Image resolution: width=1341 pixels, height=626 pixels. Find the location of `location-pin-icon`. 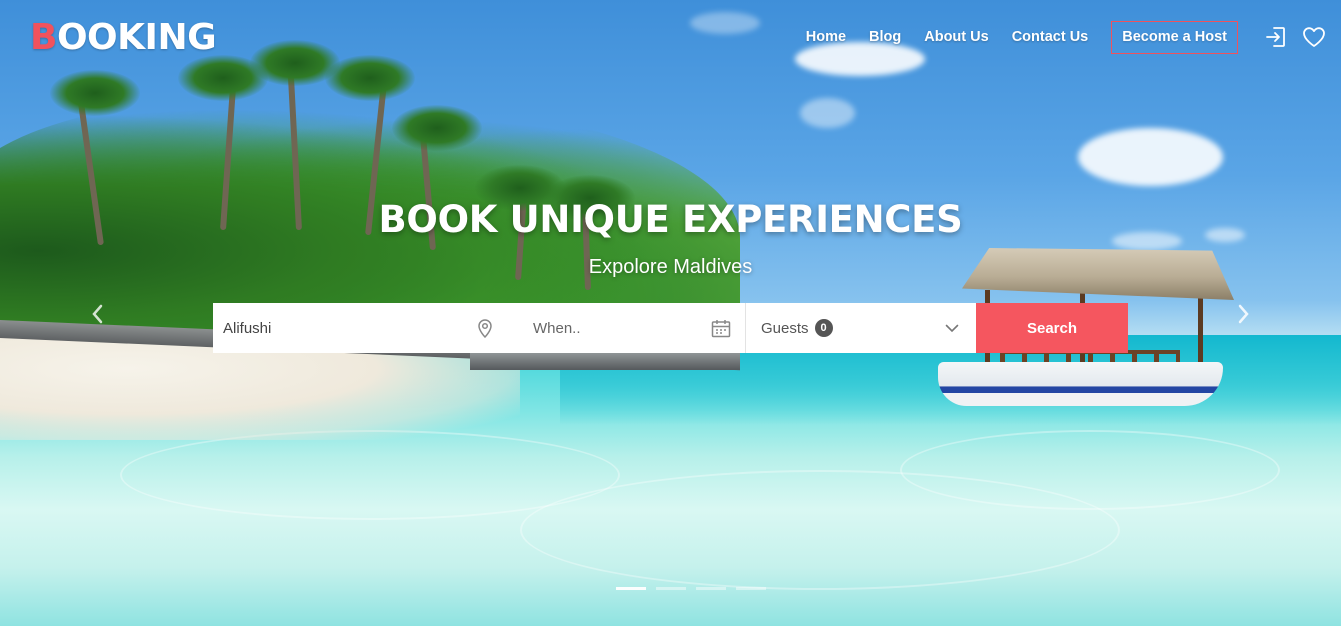

location-pin-icon is located at coordinates (485, 328).